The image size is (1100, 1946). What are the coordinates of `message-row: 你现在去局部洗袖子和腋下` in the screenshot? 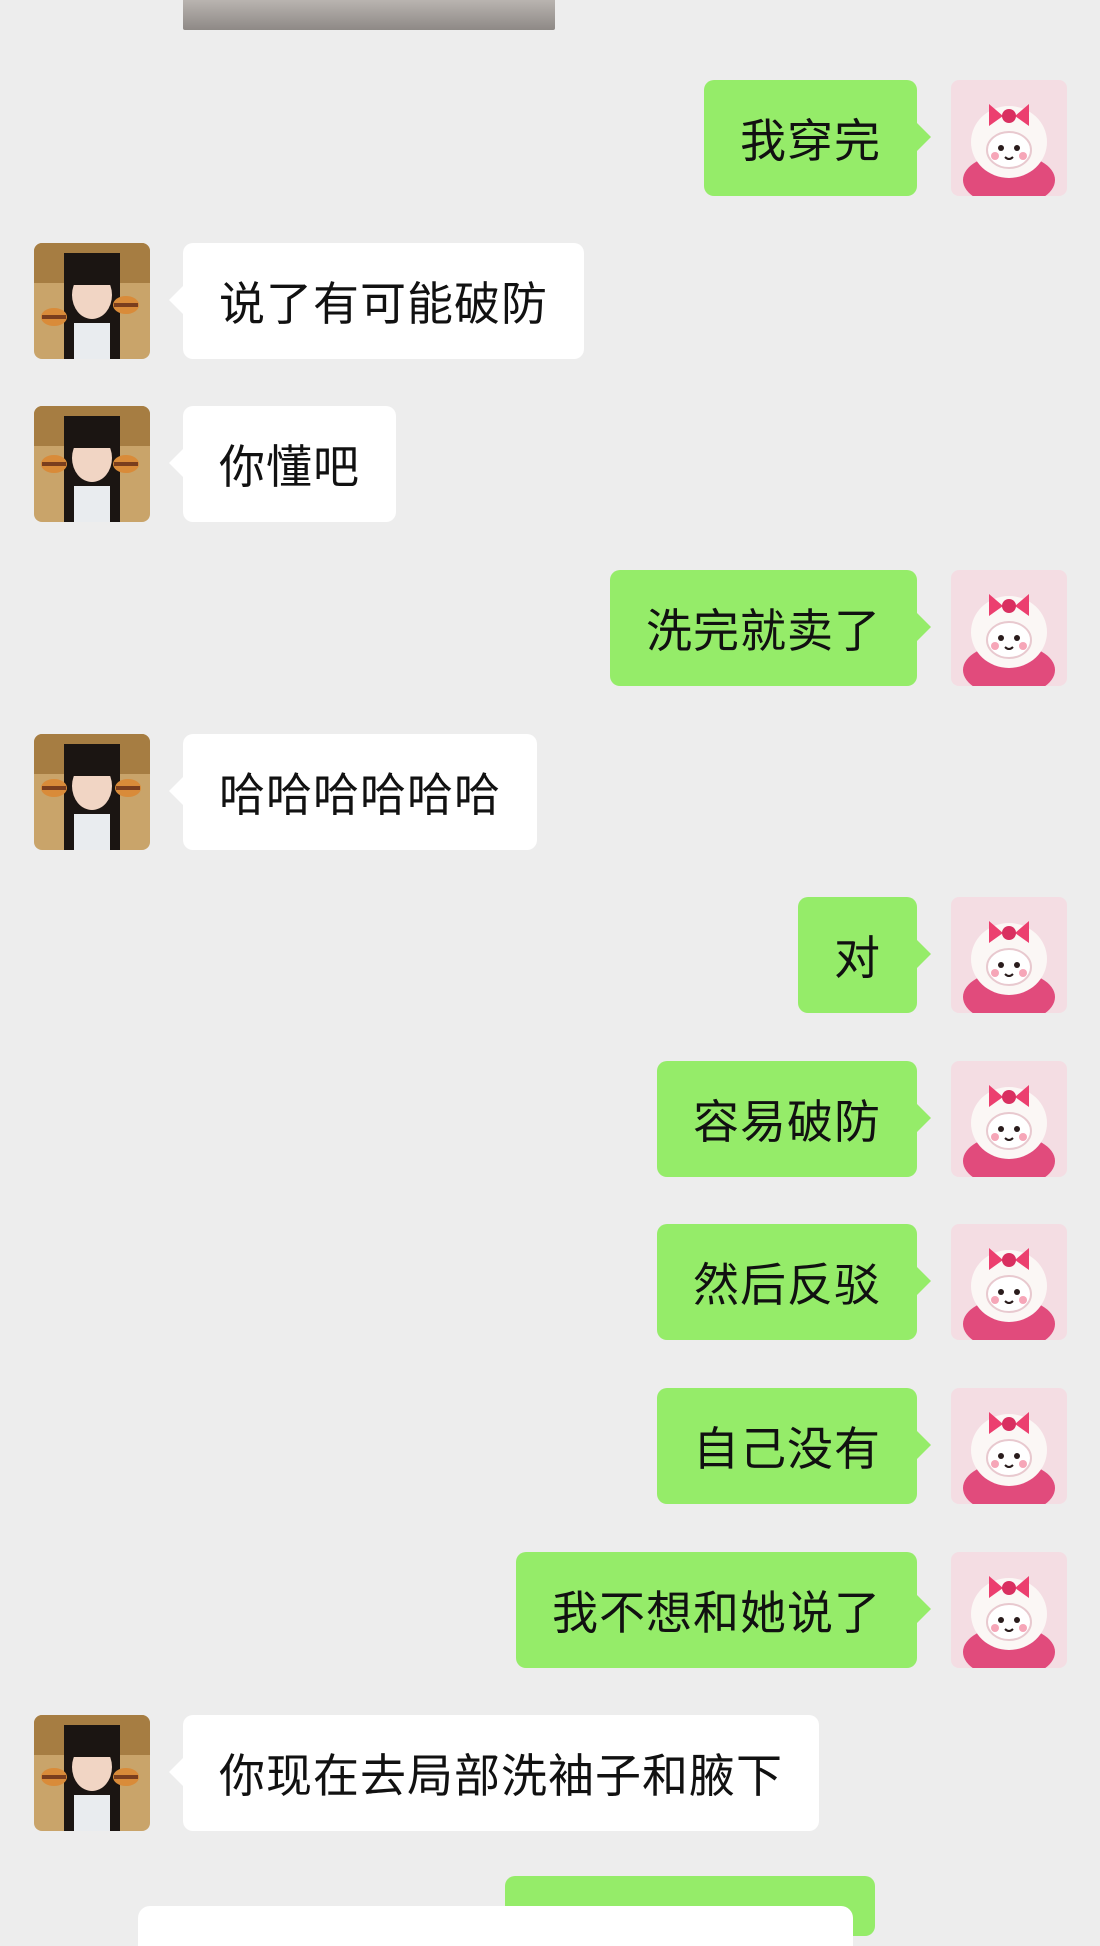 It's located at (550, 1773).